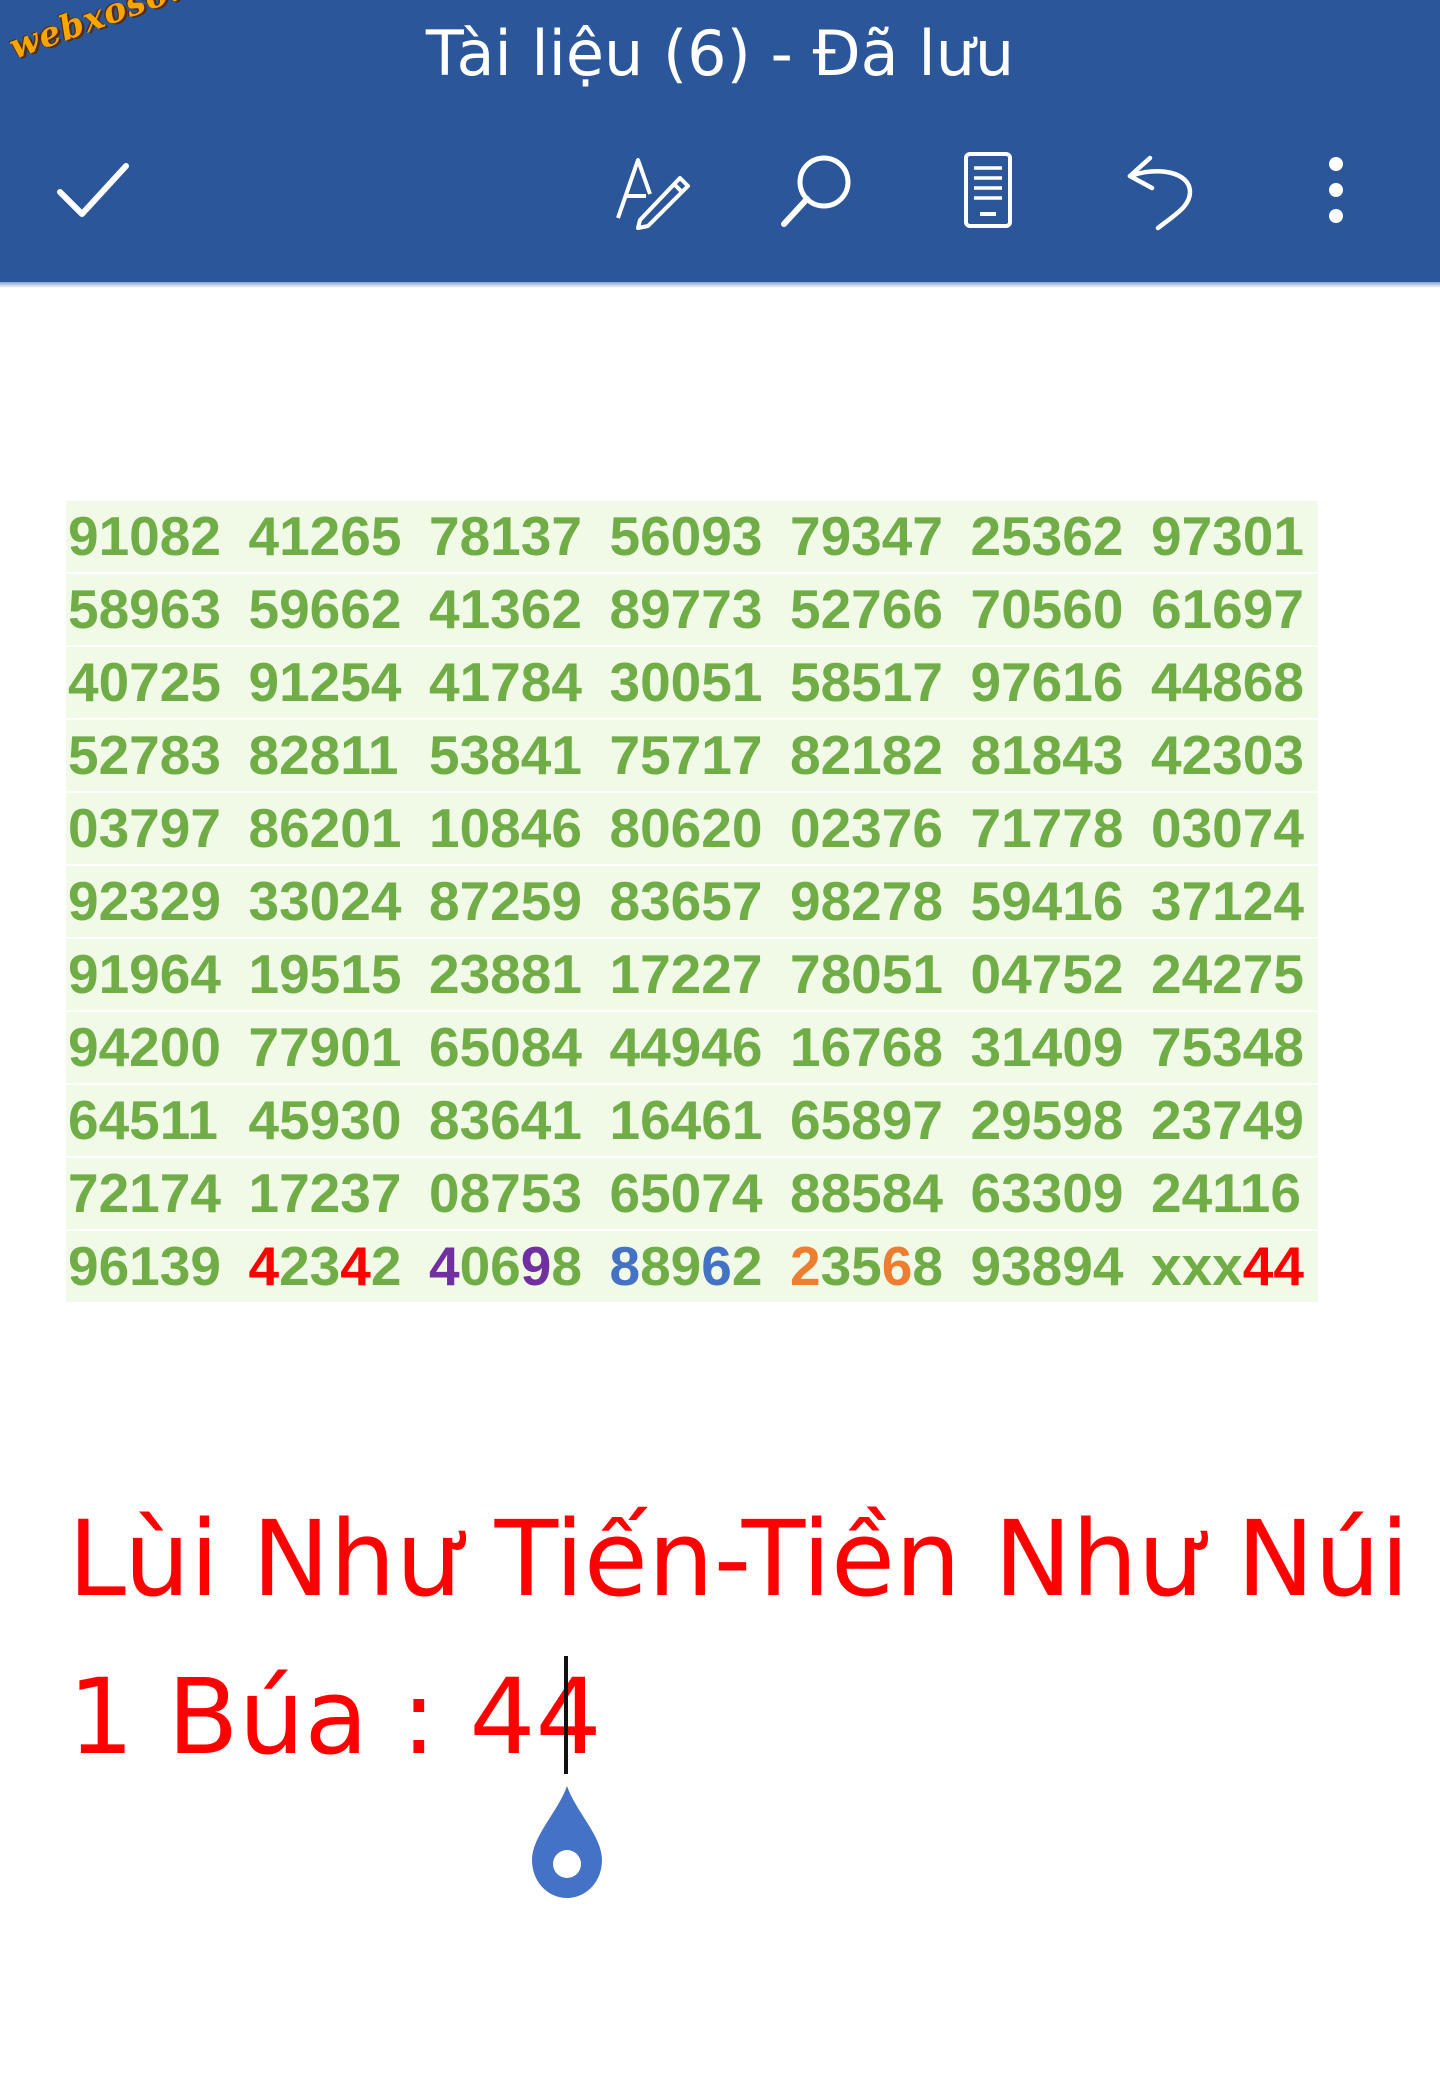  What do you see at coordinates (866, 1193) in the screenshot?
I see `grid-number: 88584` at bounding box center [866, 1193].